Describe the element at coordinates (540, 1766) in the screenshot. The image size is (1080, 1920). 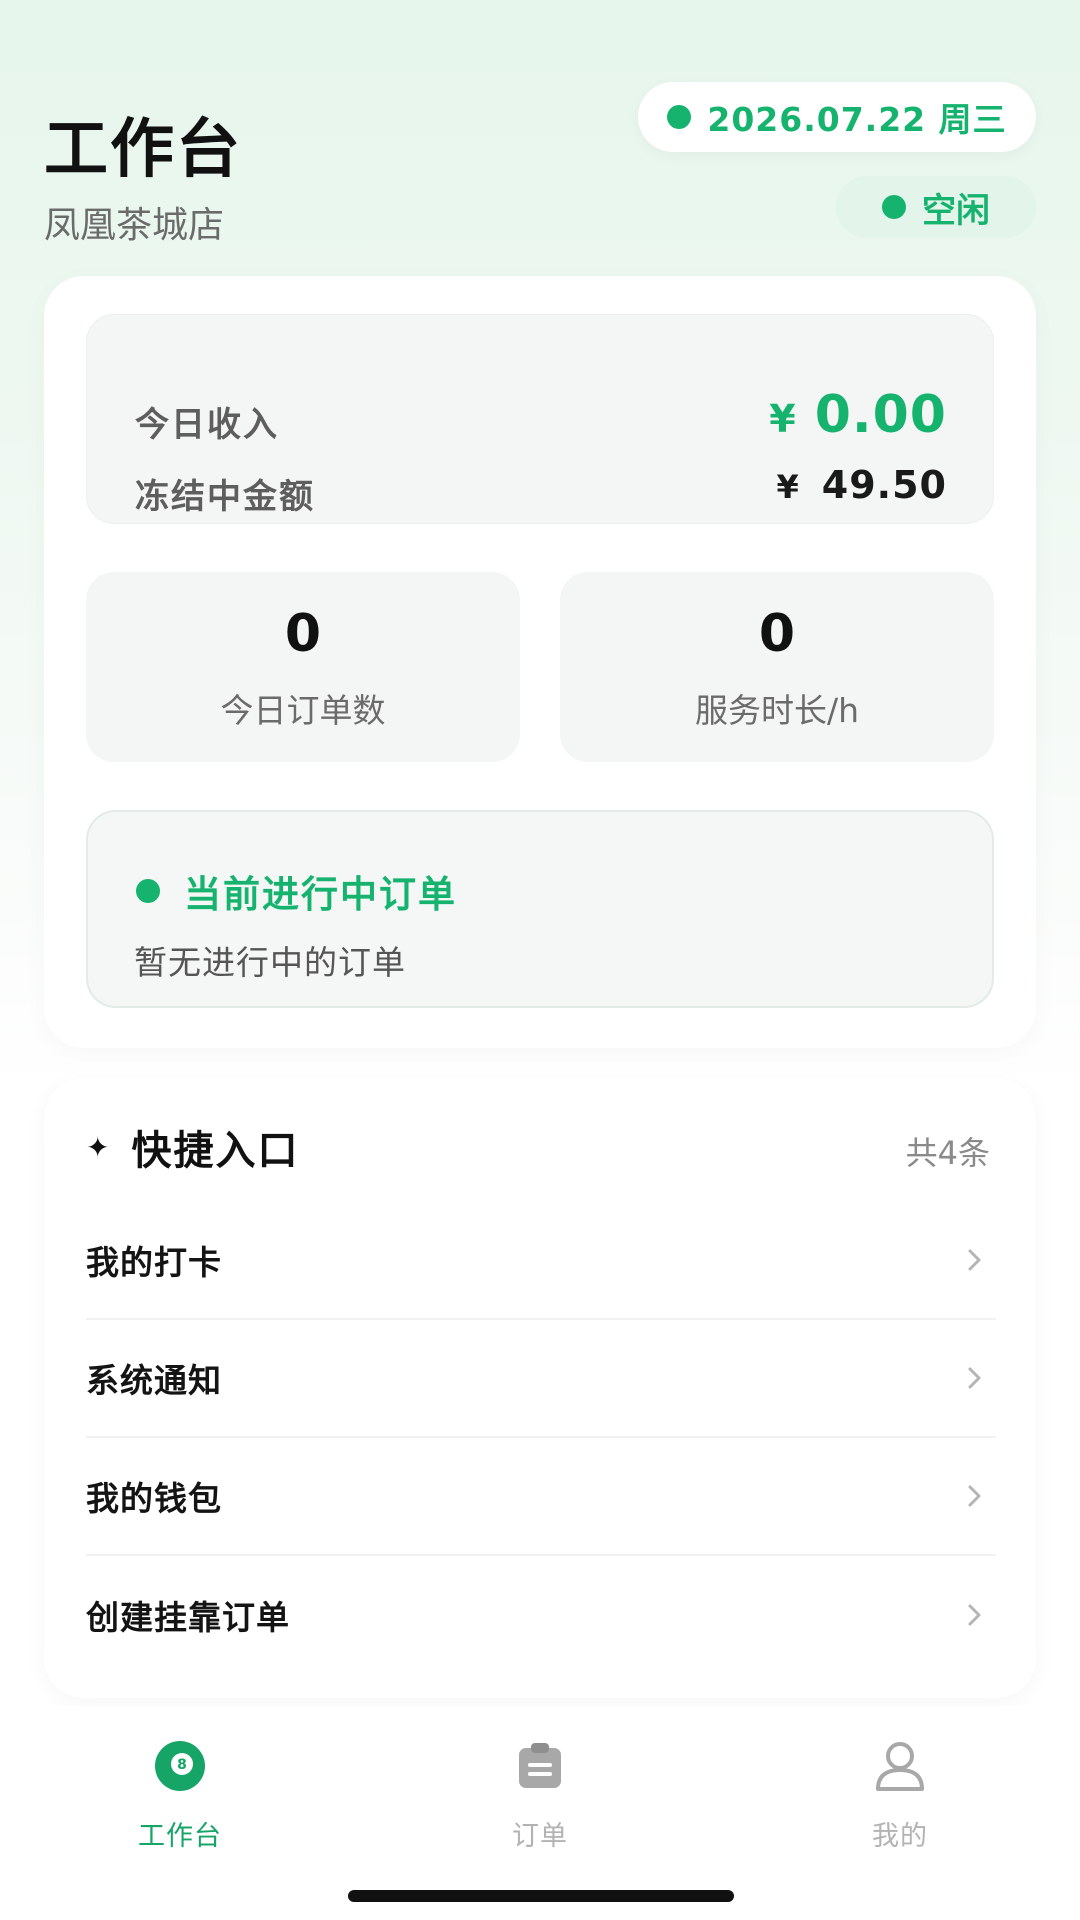
I see `clipboard-icon` at that location.